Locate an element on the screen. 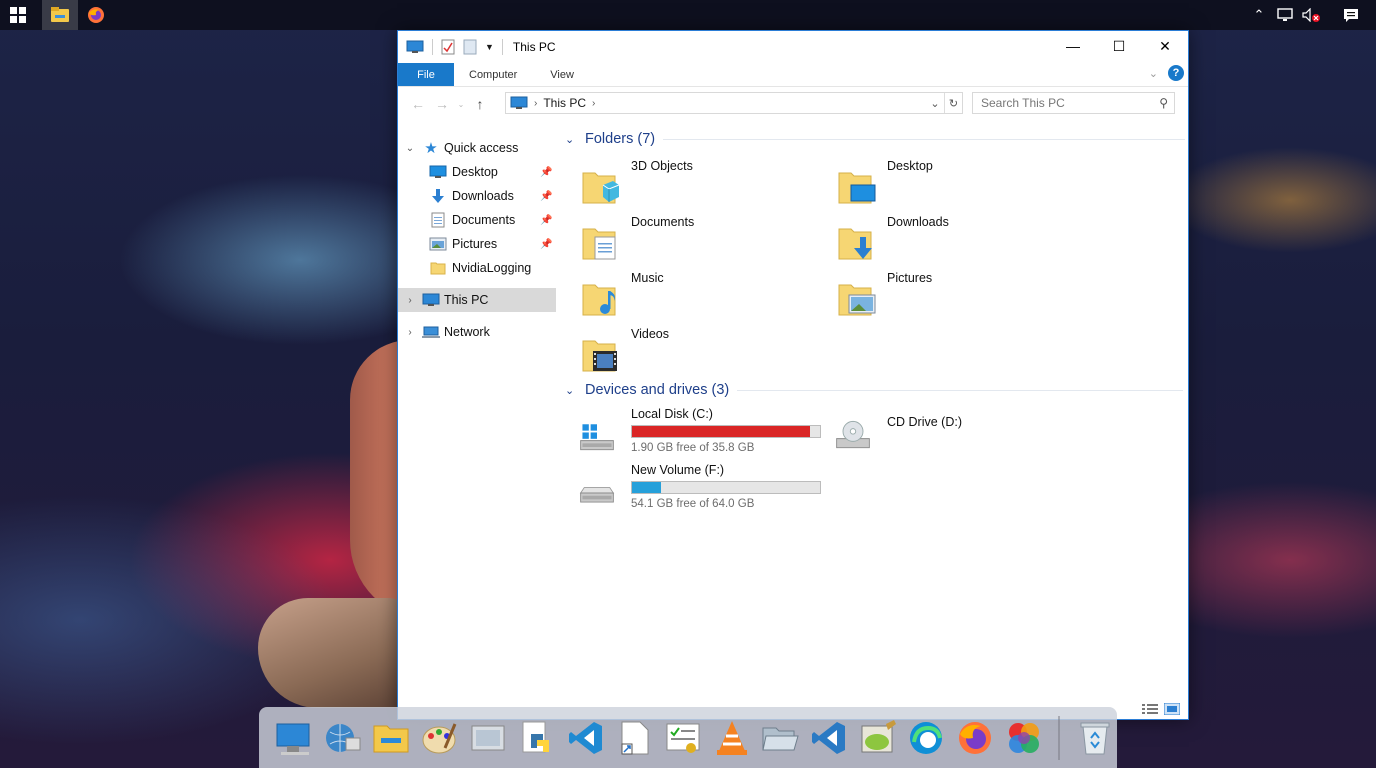 The height and width of the screenshot is (768, 1376). drives-group-header: ⌄ Devices and drives (3) is located at coordinates (874, 390).